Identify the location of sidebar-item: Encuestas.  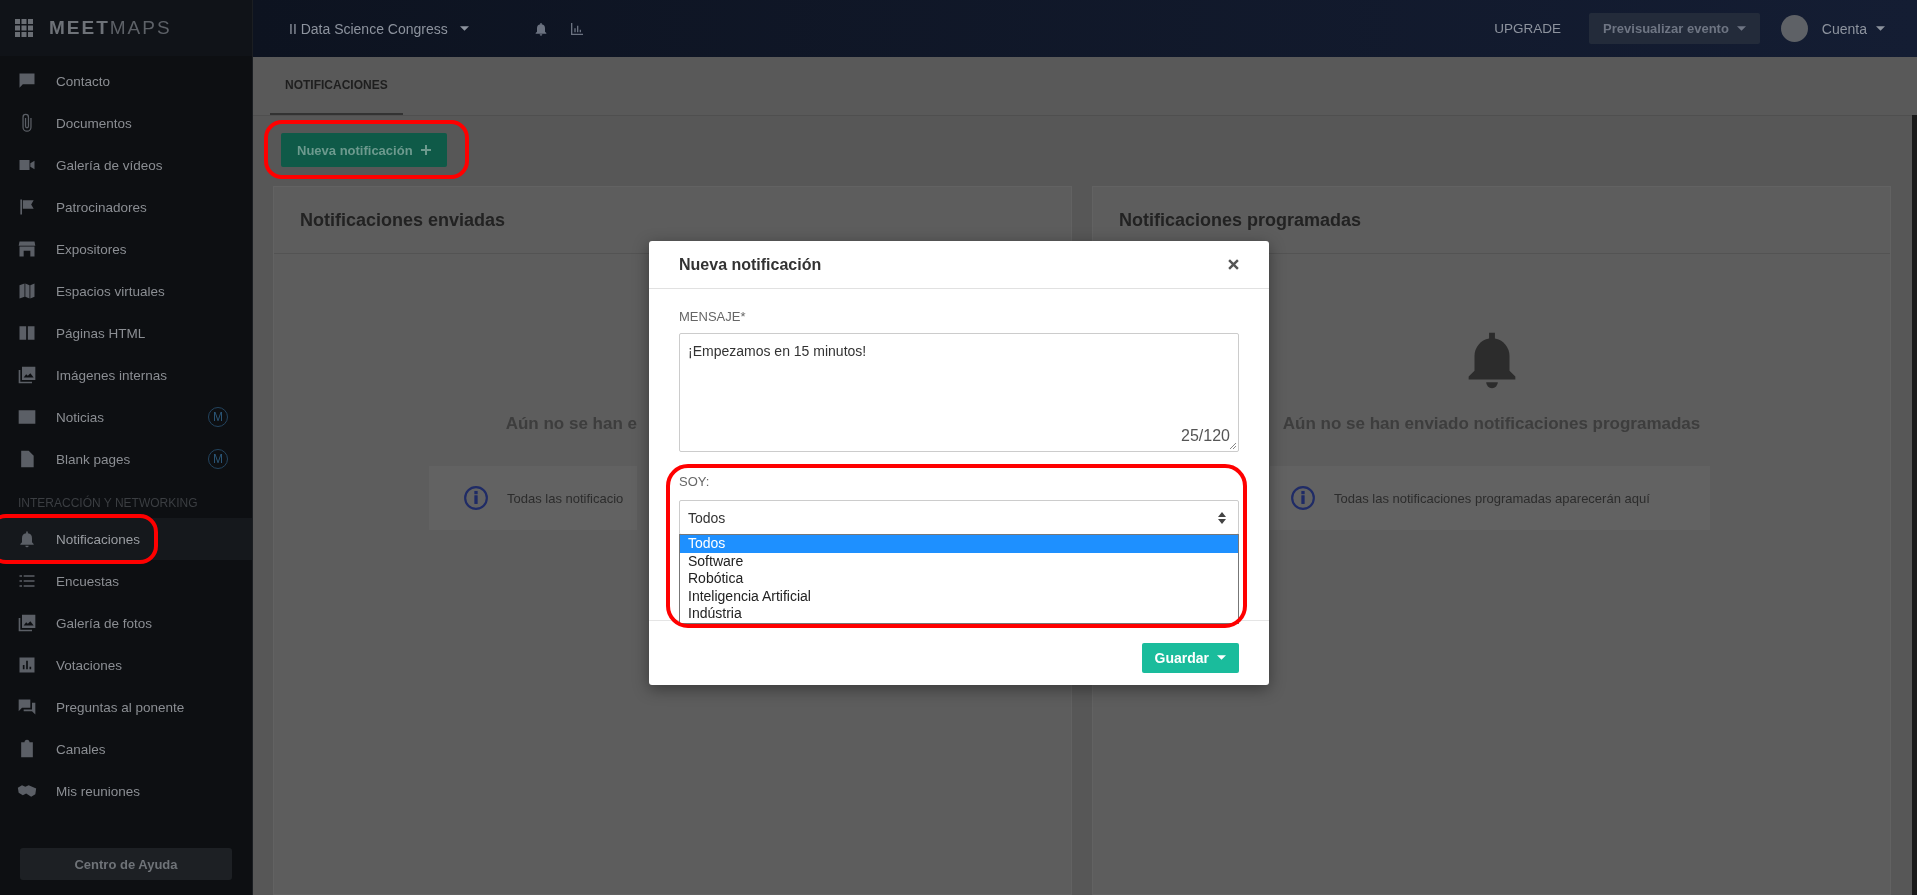
(126, 581).